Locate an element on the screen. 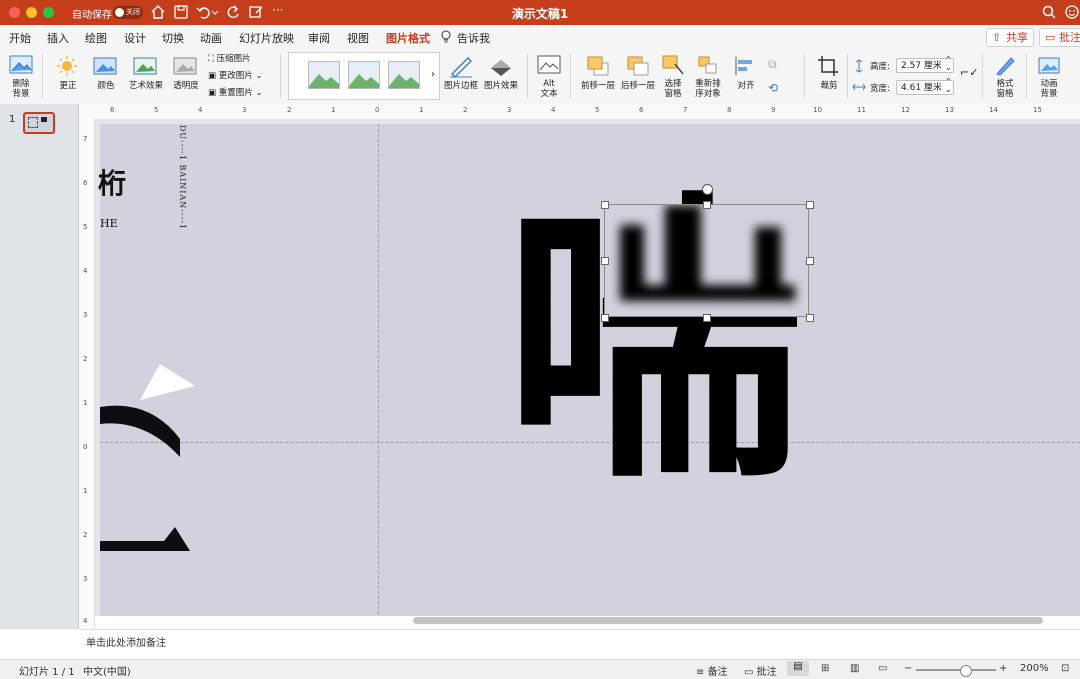 The height and width of the screenshot is (679, 1080). left-small-text: HE is located at coordinates (109, 223).